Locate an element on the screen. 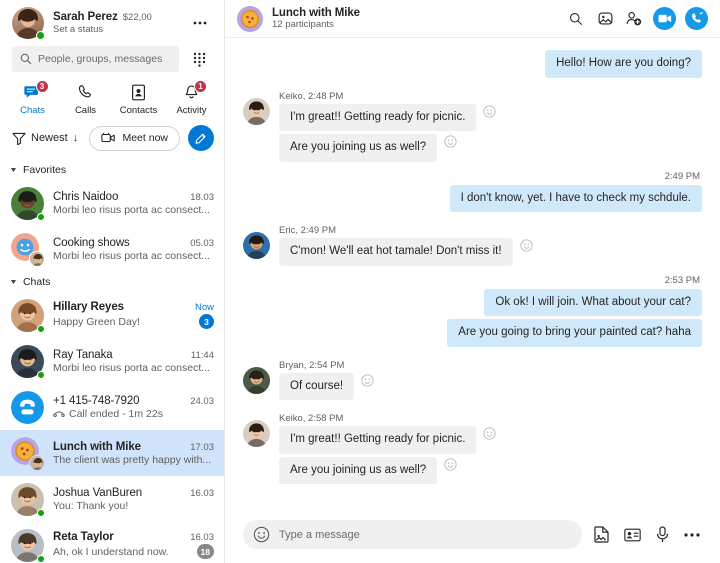 This screenshot has height=563, width=720. conversation-avatar is located at coordinates (250, 18).